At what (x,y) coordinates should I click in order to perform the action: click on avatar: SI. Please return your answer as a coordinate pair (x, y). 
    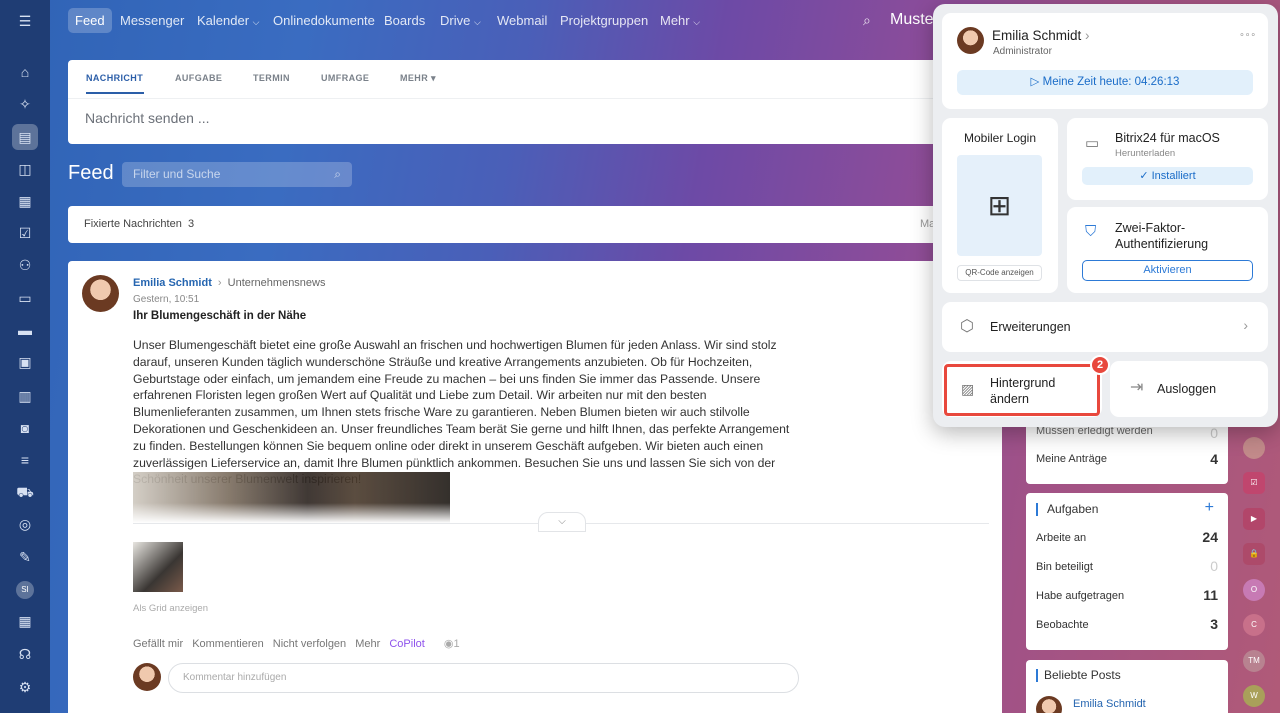
    Looking at the image, I should click on (25, 590).